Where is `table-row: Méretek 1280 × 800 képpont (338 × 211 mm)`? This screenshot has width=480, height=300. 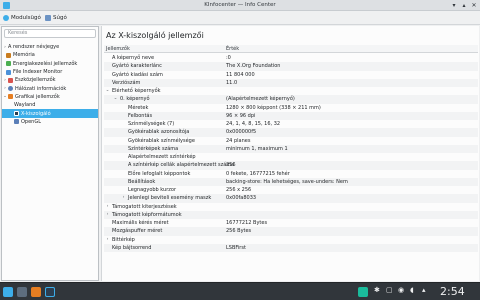
table-row: Méretek 1280 × 800 képpont (338 × 211 mm) is located at coordinates (291, 108).